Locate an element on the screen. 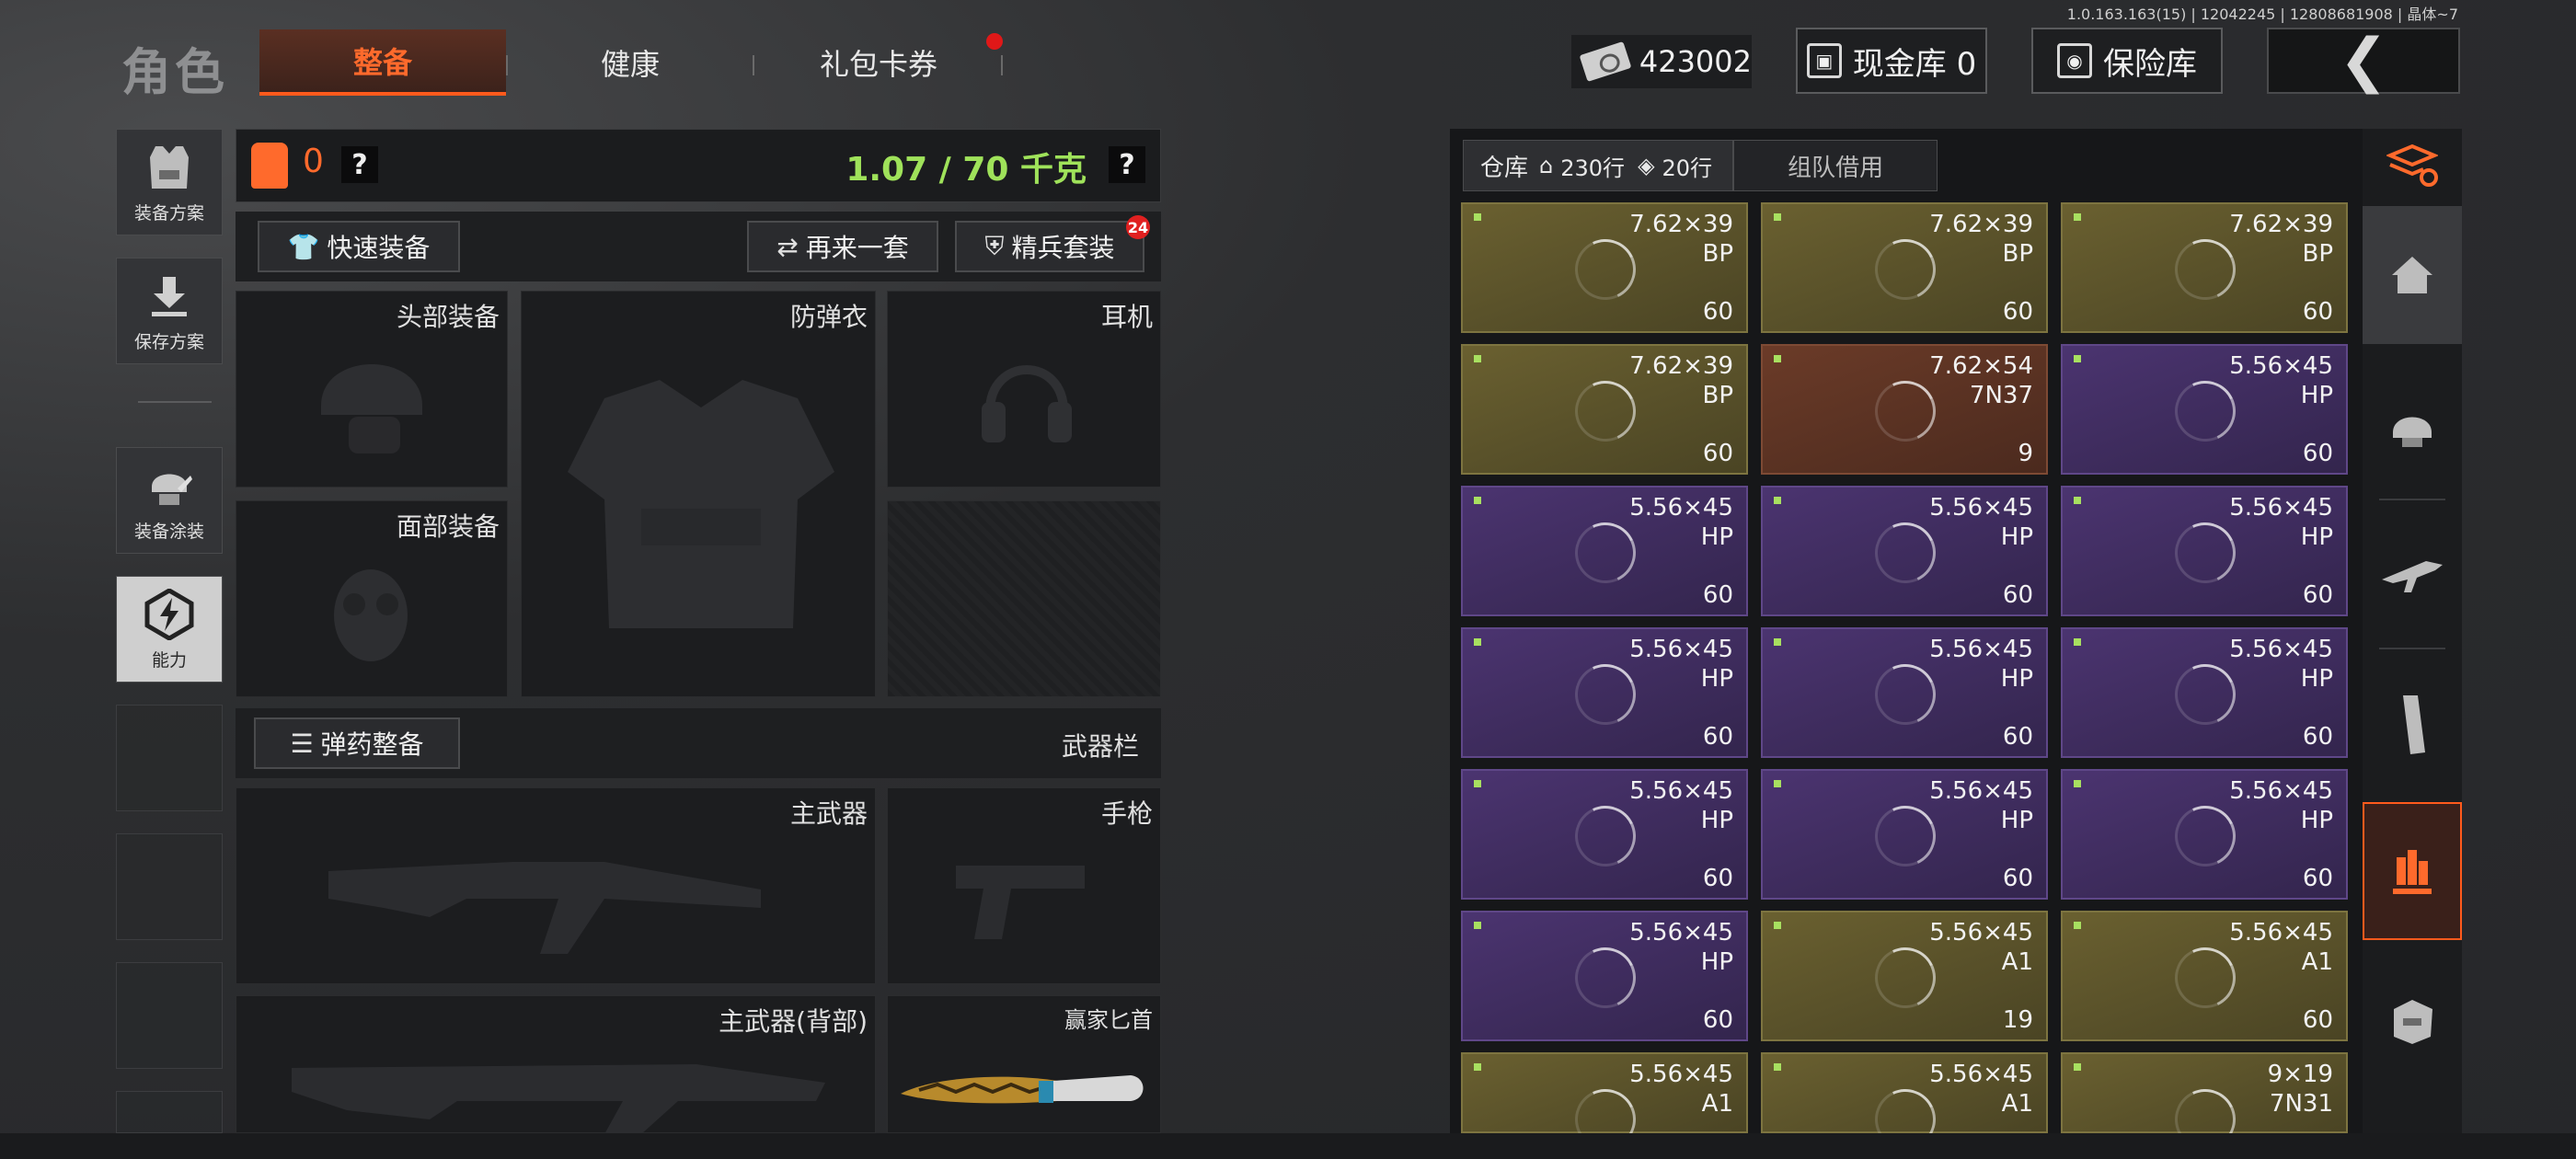 The width and height of the screenshot is (2576, 1159). face-slot: 面部装备 is located at coordinates (372, 598).